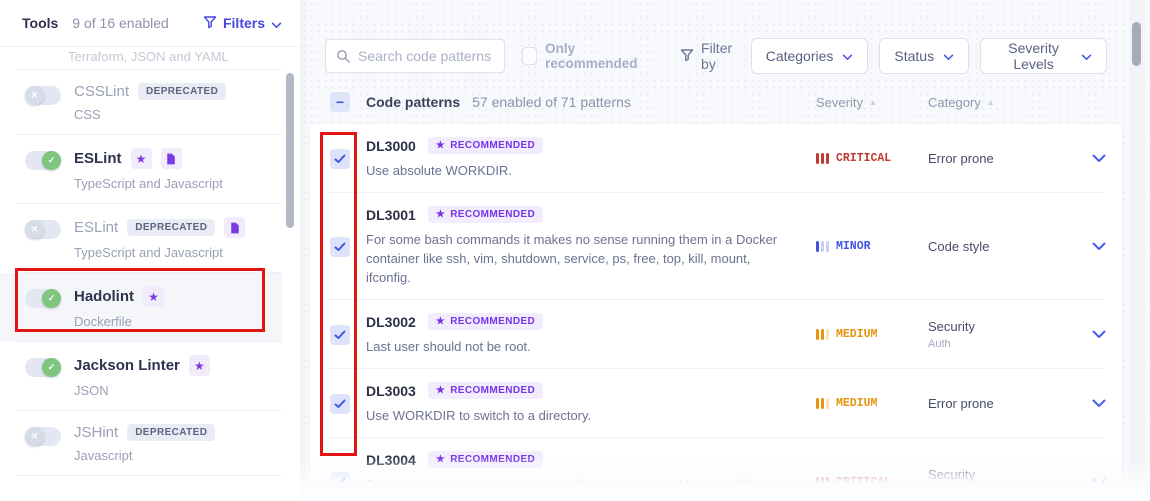 This screenshot has width=1150, height=501. Describe the element at coordinates (1002, 158) in the screenshot. I see `category-cell: Error prone` at that location.